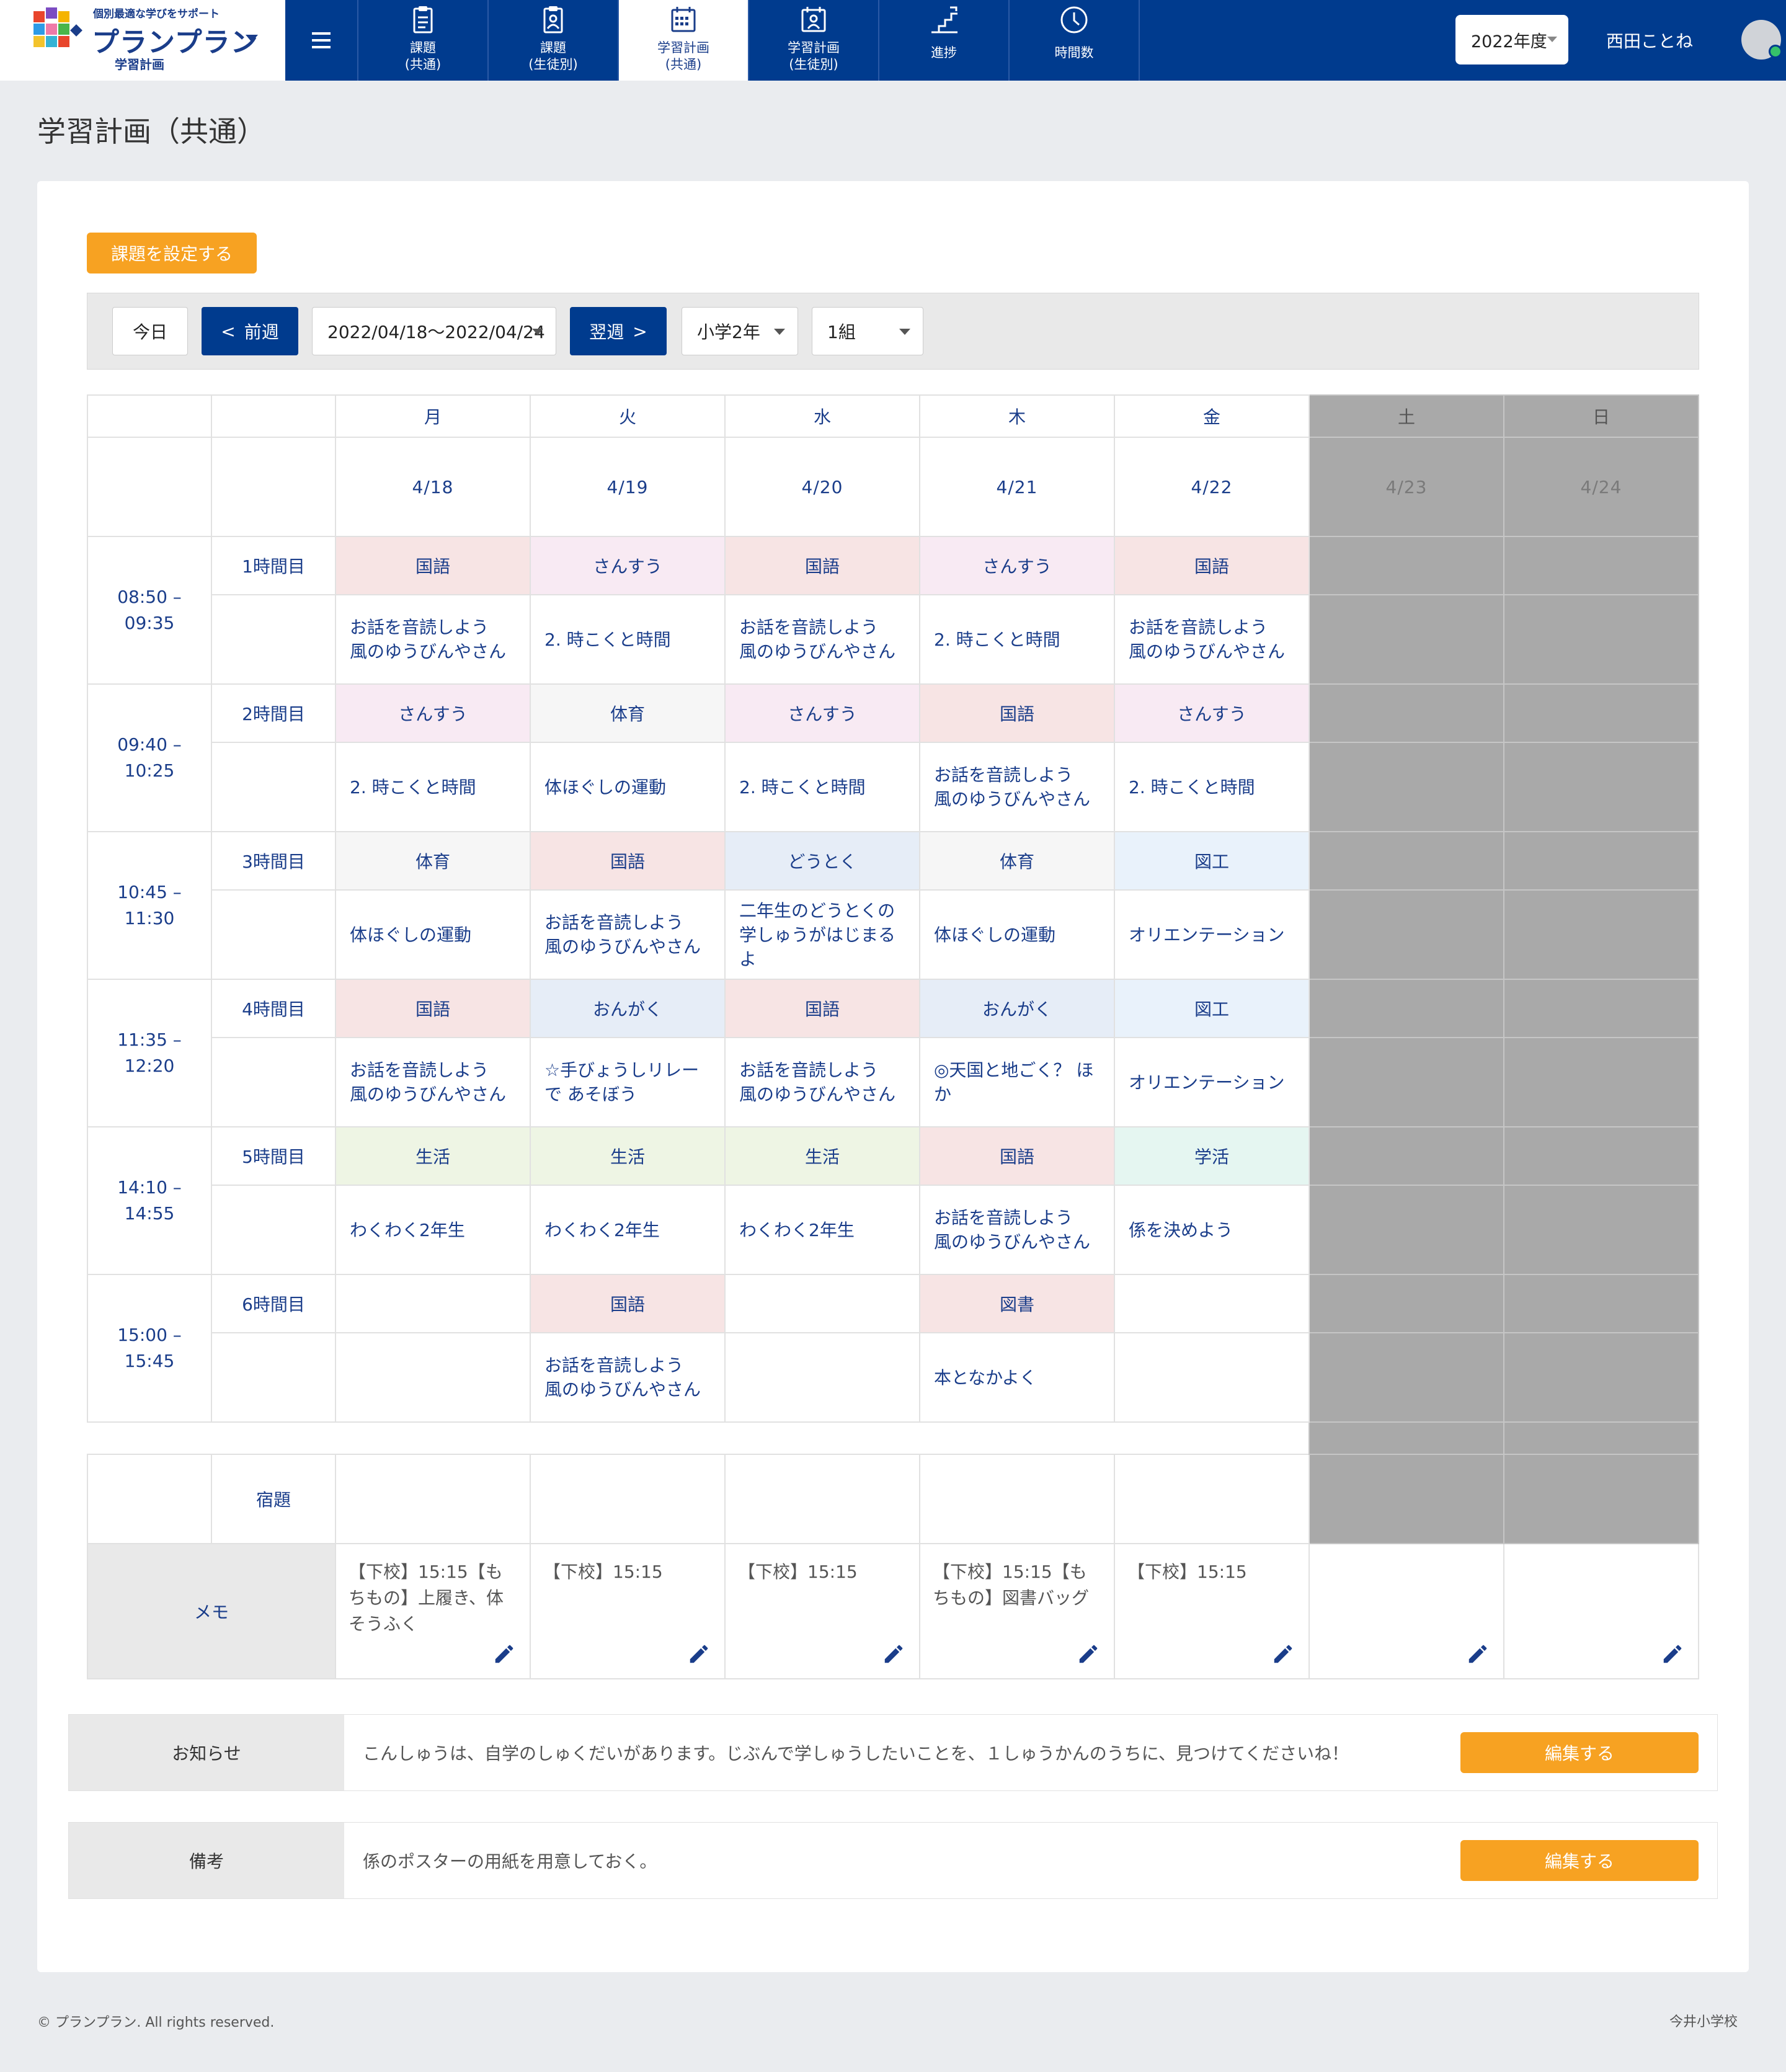 This screenshot has width=1786, height=2072. Describe the element at coordinates (434, 331) in the screenshot. I see `date-range-select: 2022/04/18〜2022/04/24` at that location.